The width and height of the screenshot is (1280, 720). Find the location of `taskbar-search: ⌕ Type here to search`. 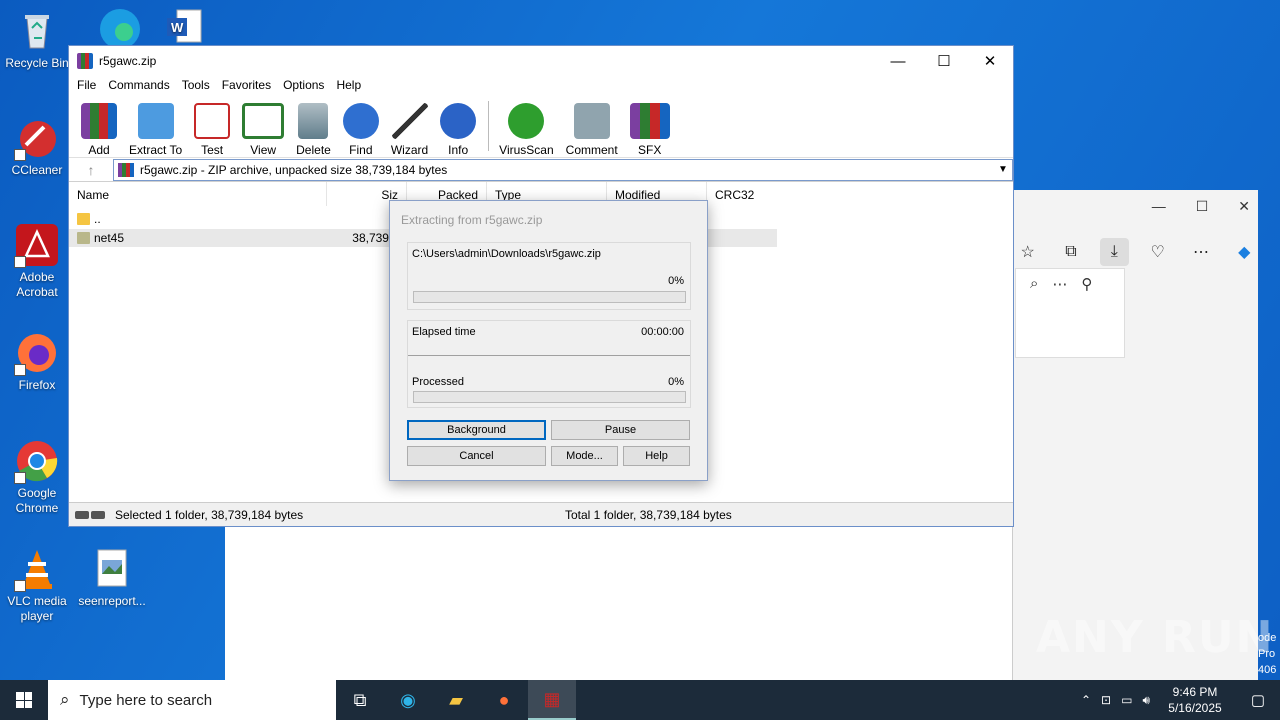

taskbar-search: ⌕ Type here to search is located at coordinates (192, 700).